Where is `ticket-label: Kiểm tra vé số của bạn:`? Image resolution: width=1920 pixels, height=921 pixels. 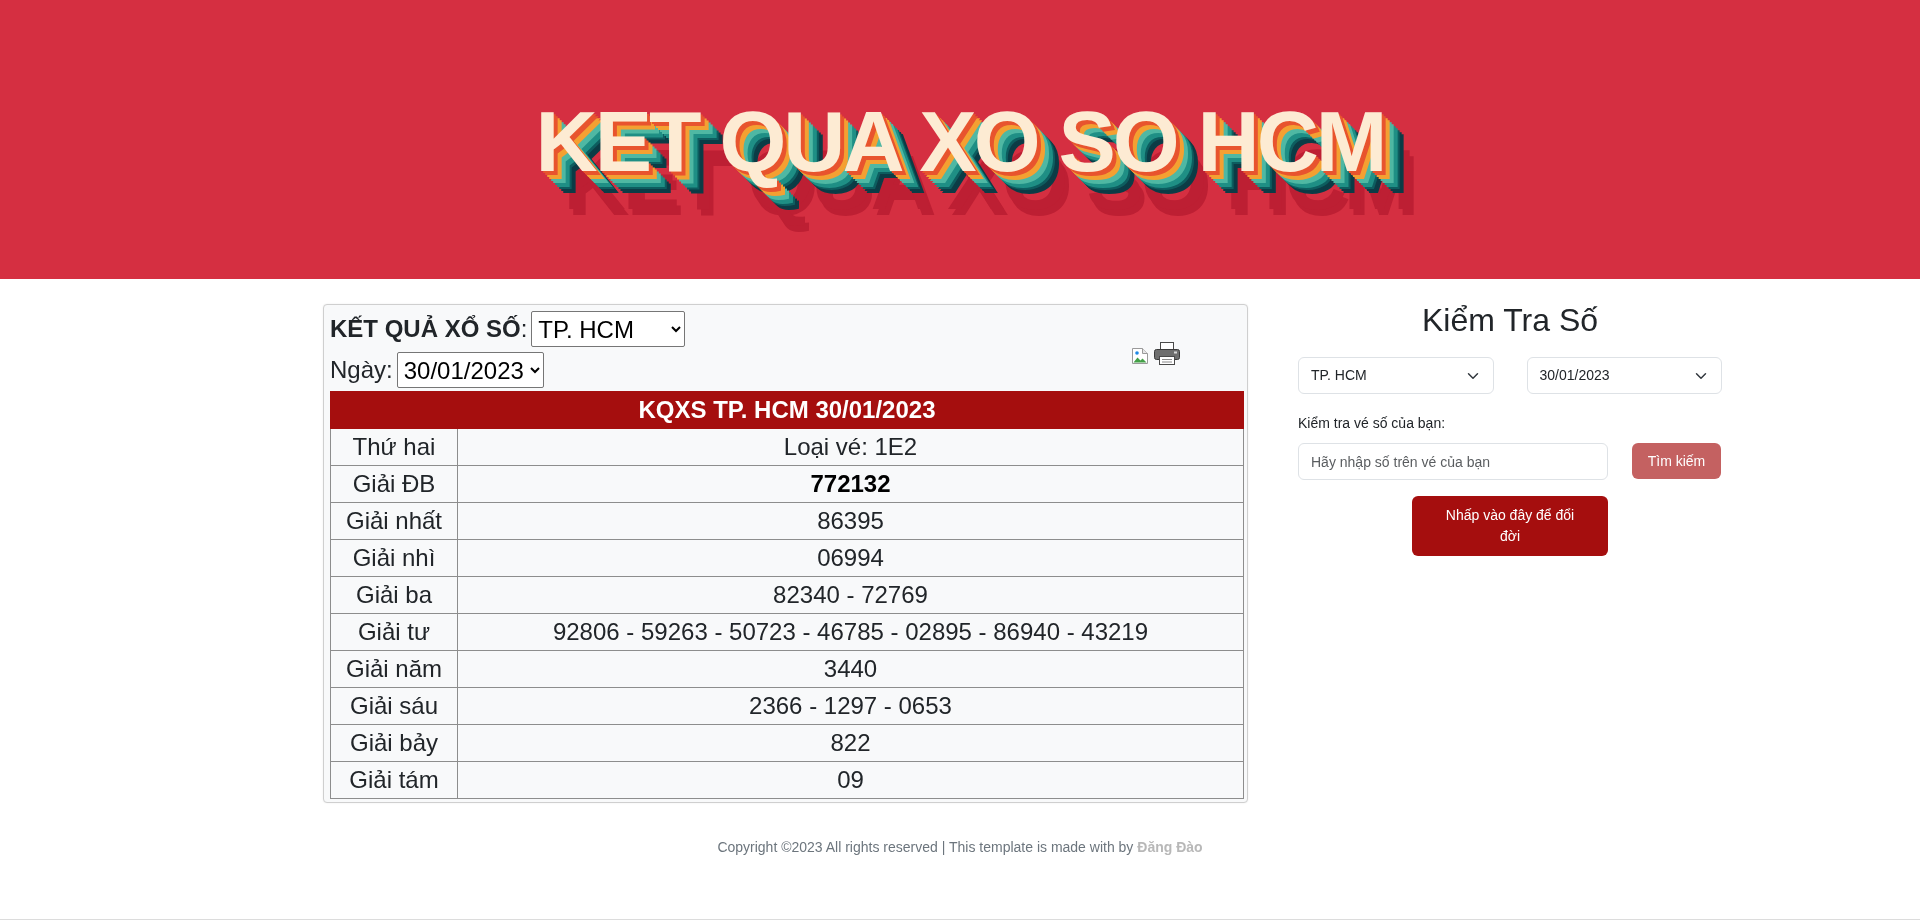 ticket-label: Kiểm tra vé số của bạn: is located at coordinates (1372, 424).